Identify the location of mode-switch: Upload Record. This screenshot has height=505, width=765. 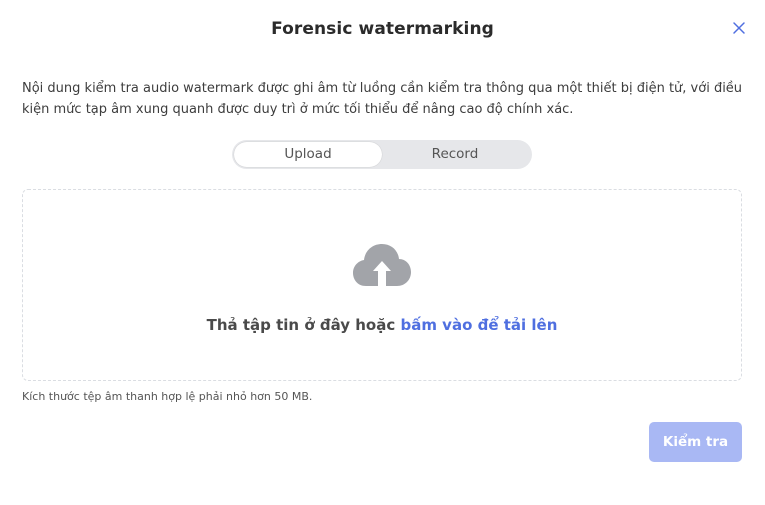
(382, 154).